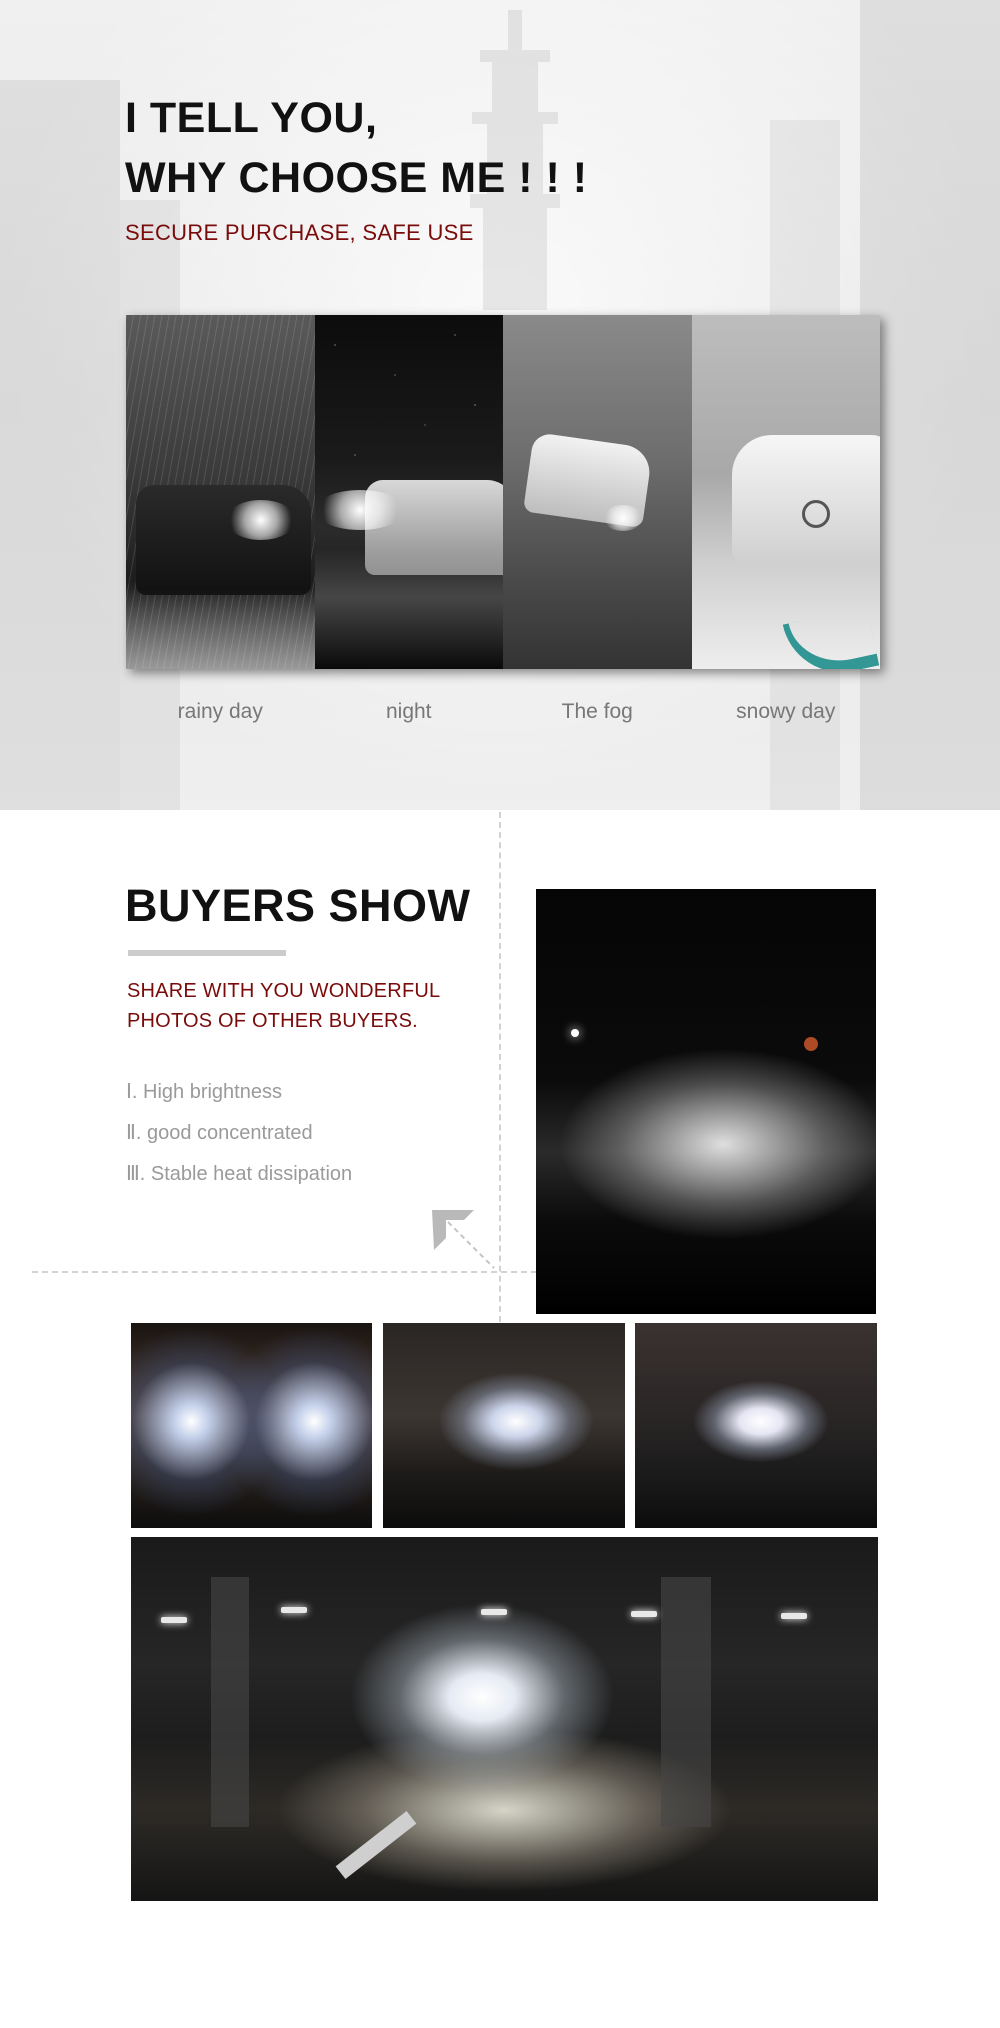  What do you see at coordinates (706, 1101) in the screenshot?
I see `buyer-photo-night-road` at bounding box center [706, 1101].